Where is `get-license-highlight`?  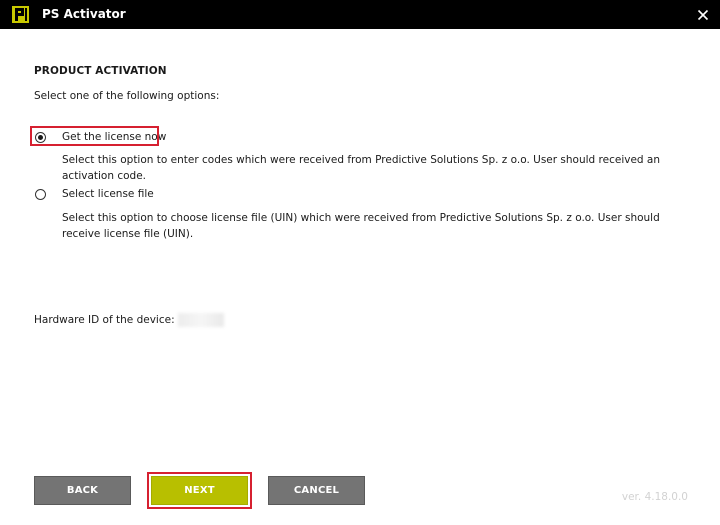 get-license-highlight is located at coordinates (94, 136).